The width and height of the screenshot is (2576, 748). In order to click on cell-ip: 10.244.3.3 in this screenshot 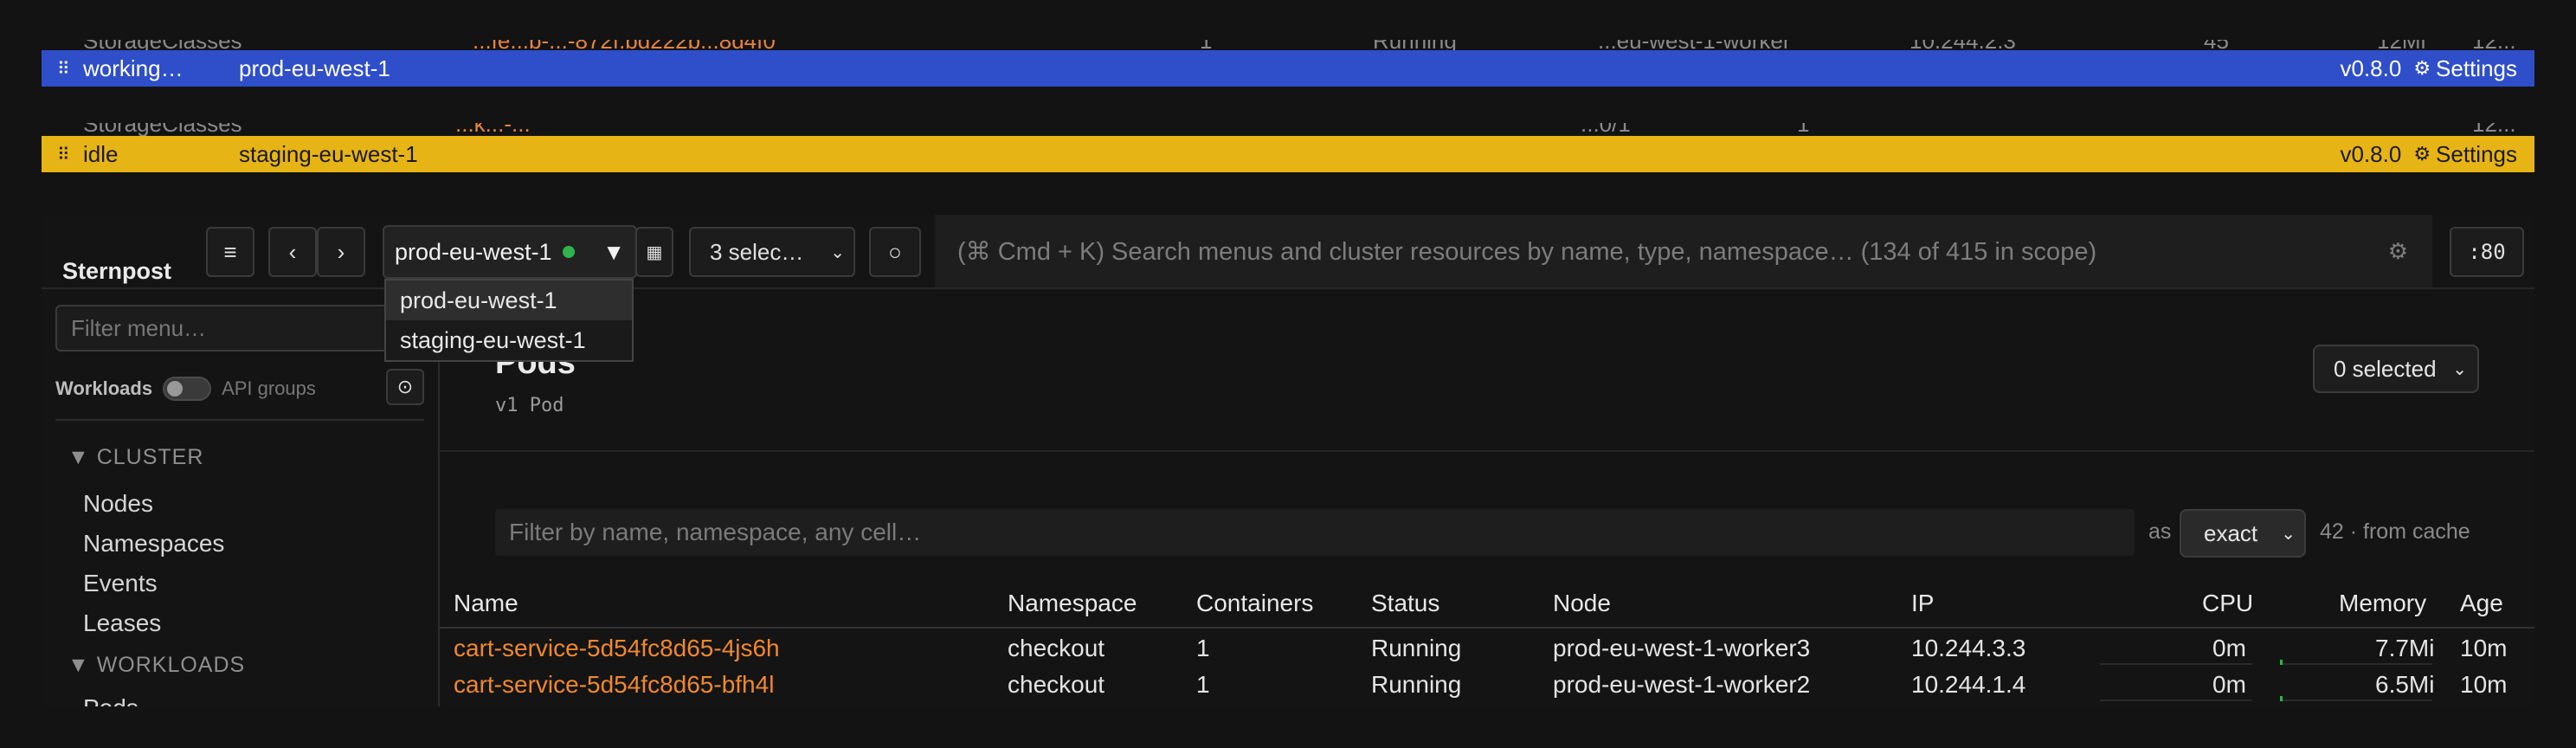, I will do `click(1968, 648)`.